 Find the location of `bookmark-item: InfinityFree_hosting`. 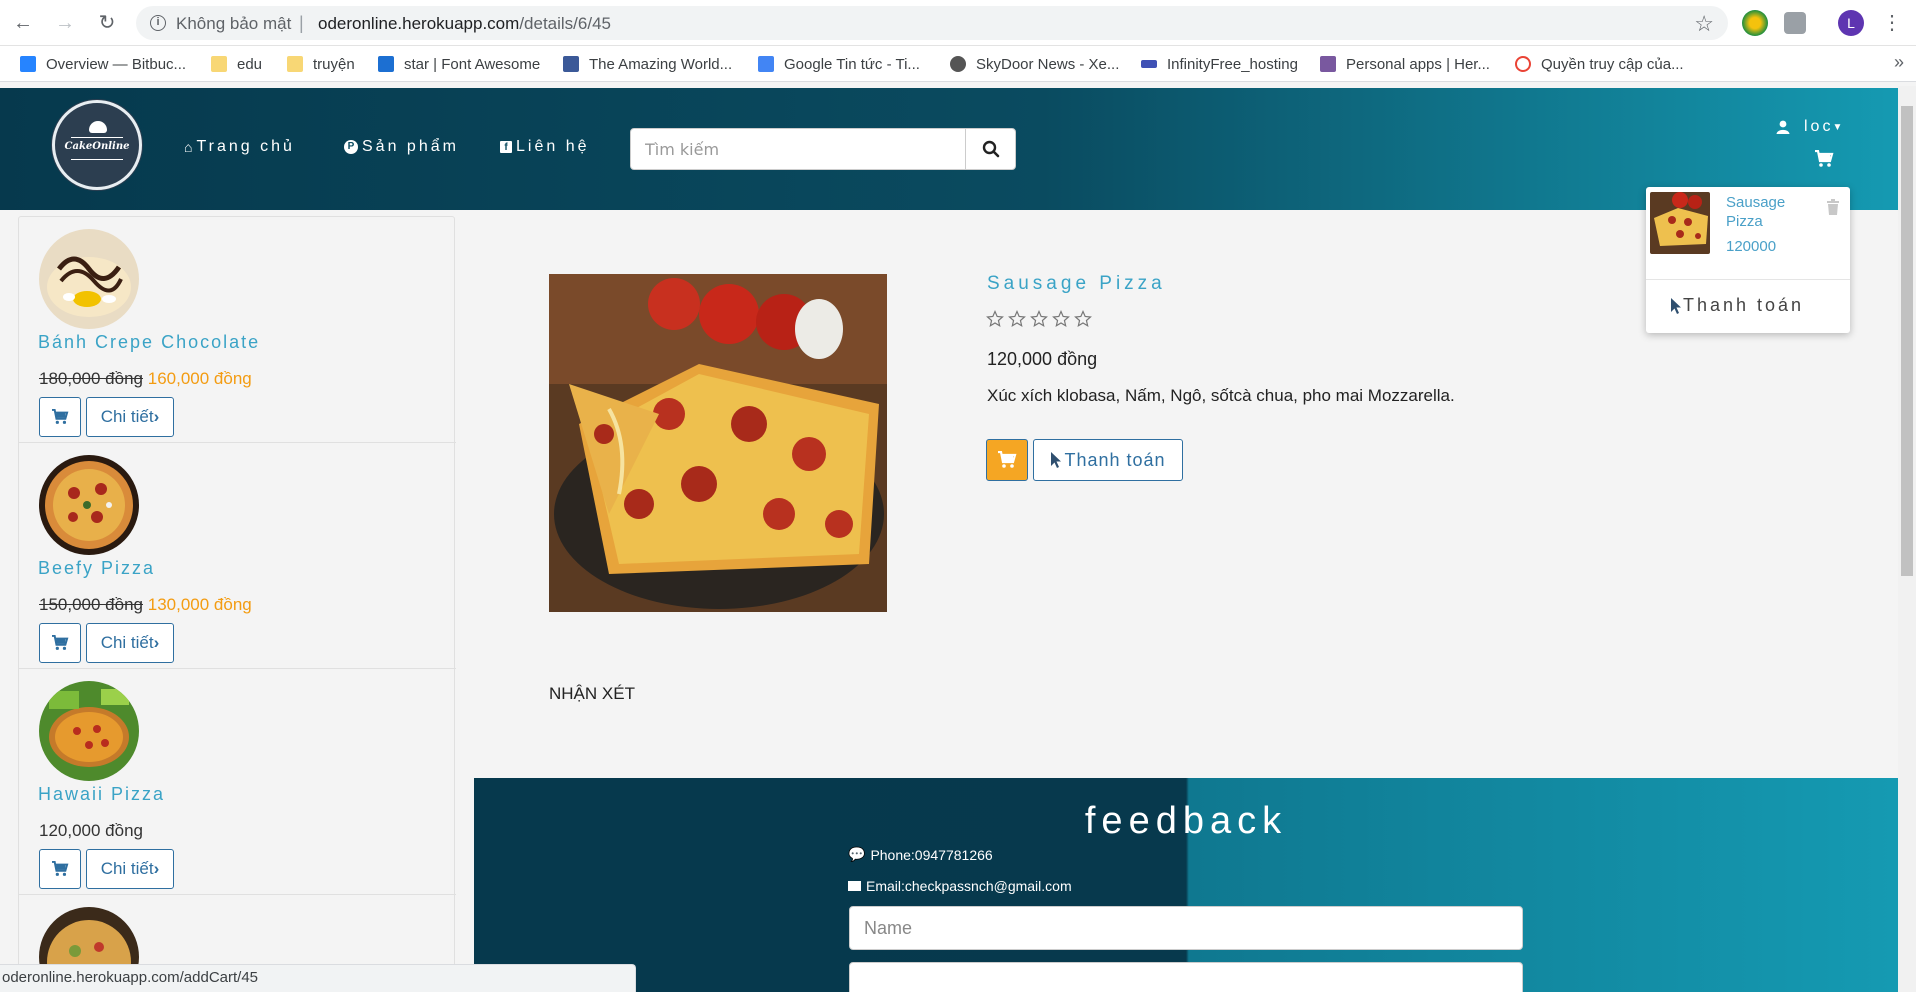

bookmark-item: InfinityFree_hosting is located at coordinates (1219, 64).